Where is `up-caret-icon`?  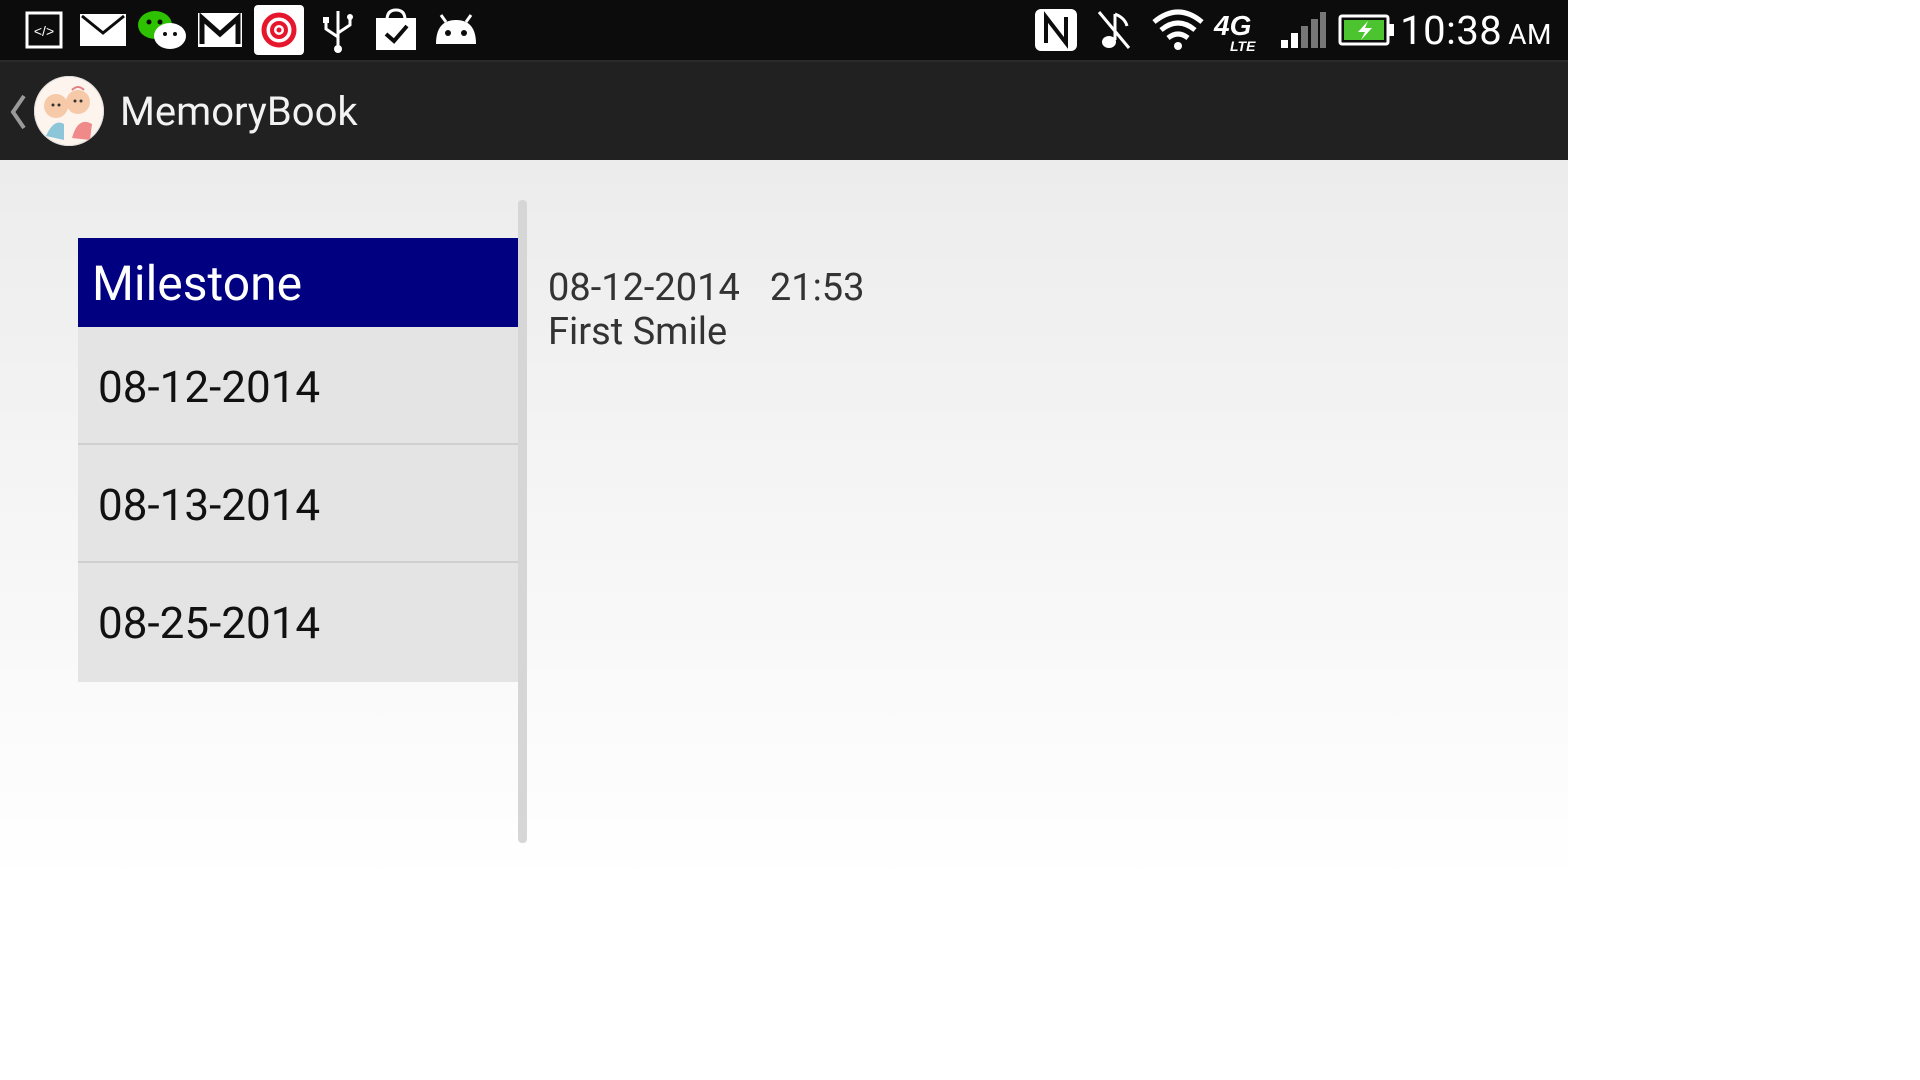
up-caret-icon is located at coordinates (18, 112).